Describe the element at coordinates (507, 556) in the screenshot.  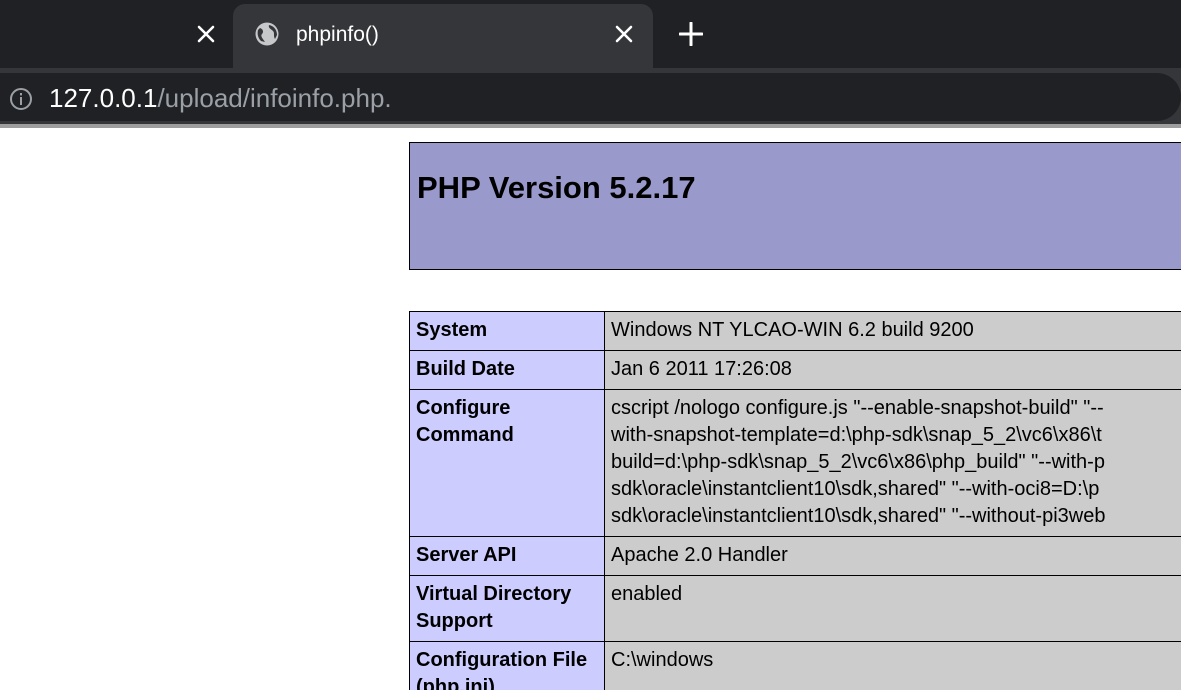
I see `row-key: Server API` at that location.